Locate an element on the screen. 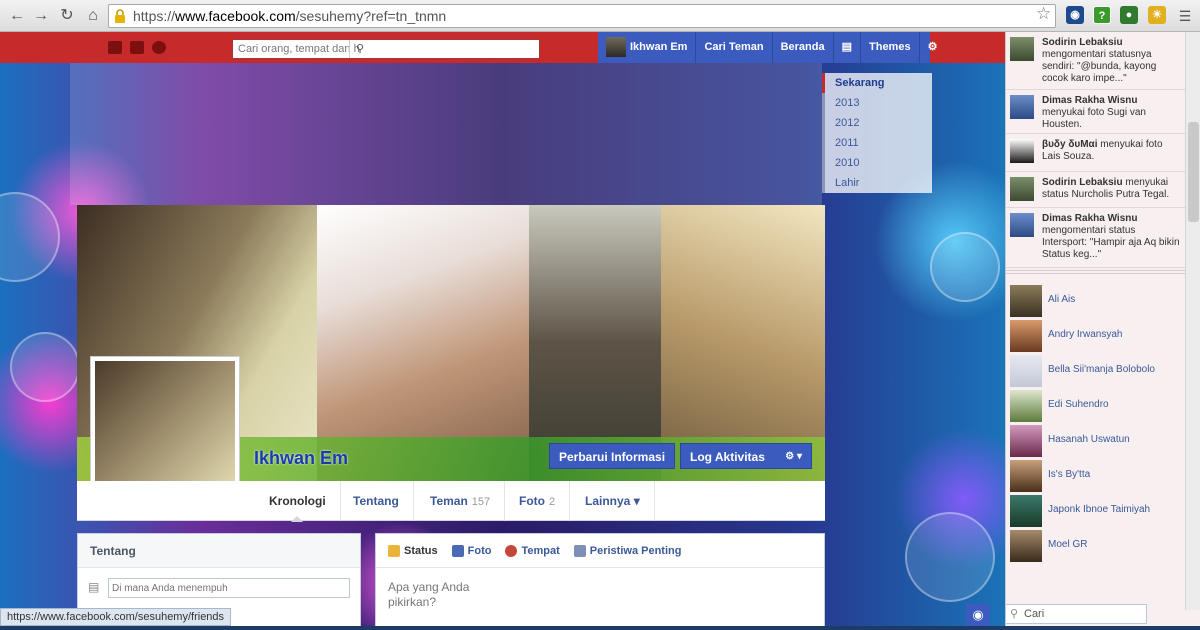 The width and height of the screenshot is (1200, 630). messages-icon is located at coordinates (137, 47).